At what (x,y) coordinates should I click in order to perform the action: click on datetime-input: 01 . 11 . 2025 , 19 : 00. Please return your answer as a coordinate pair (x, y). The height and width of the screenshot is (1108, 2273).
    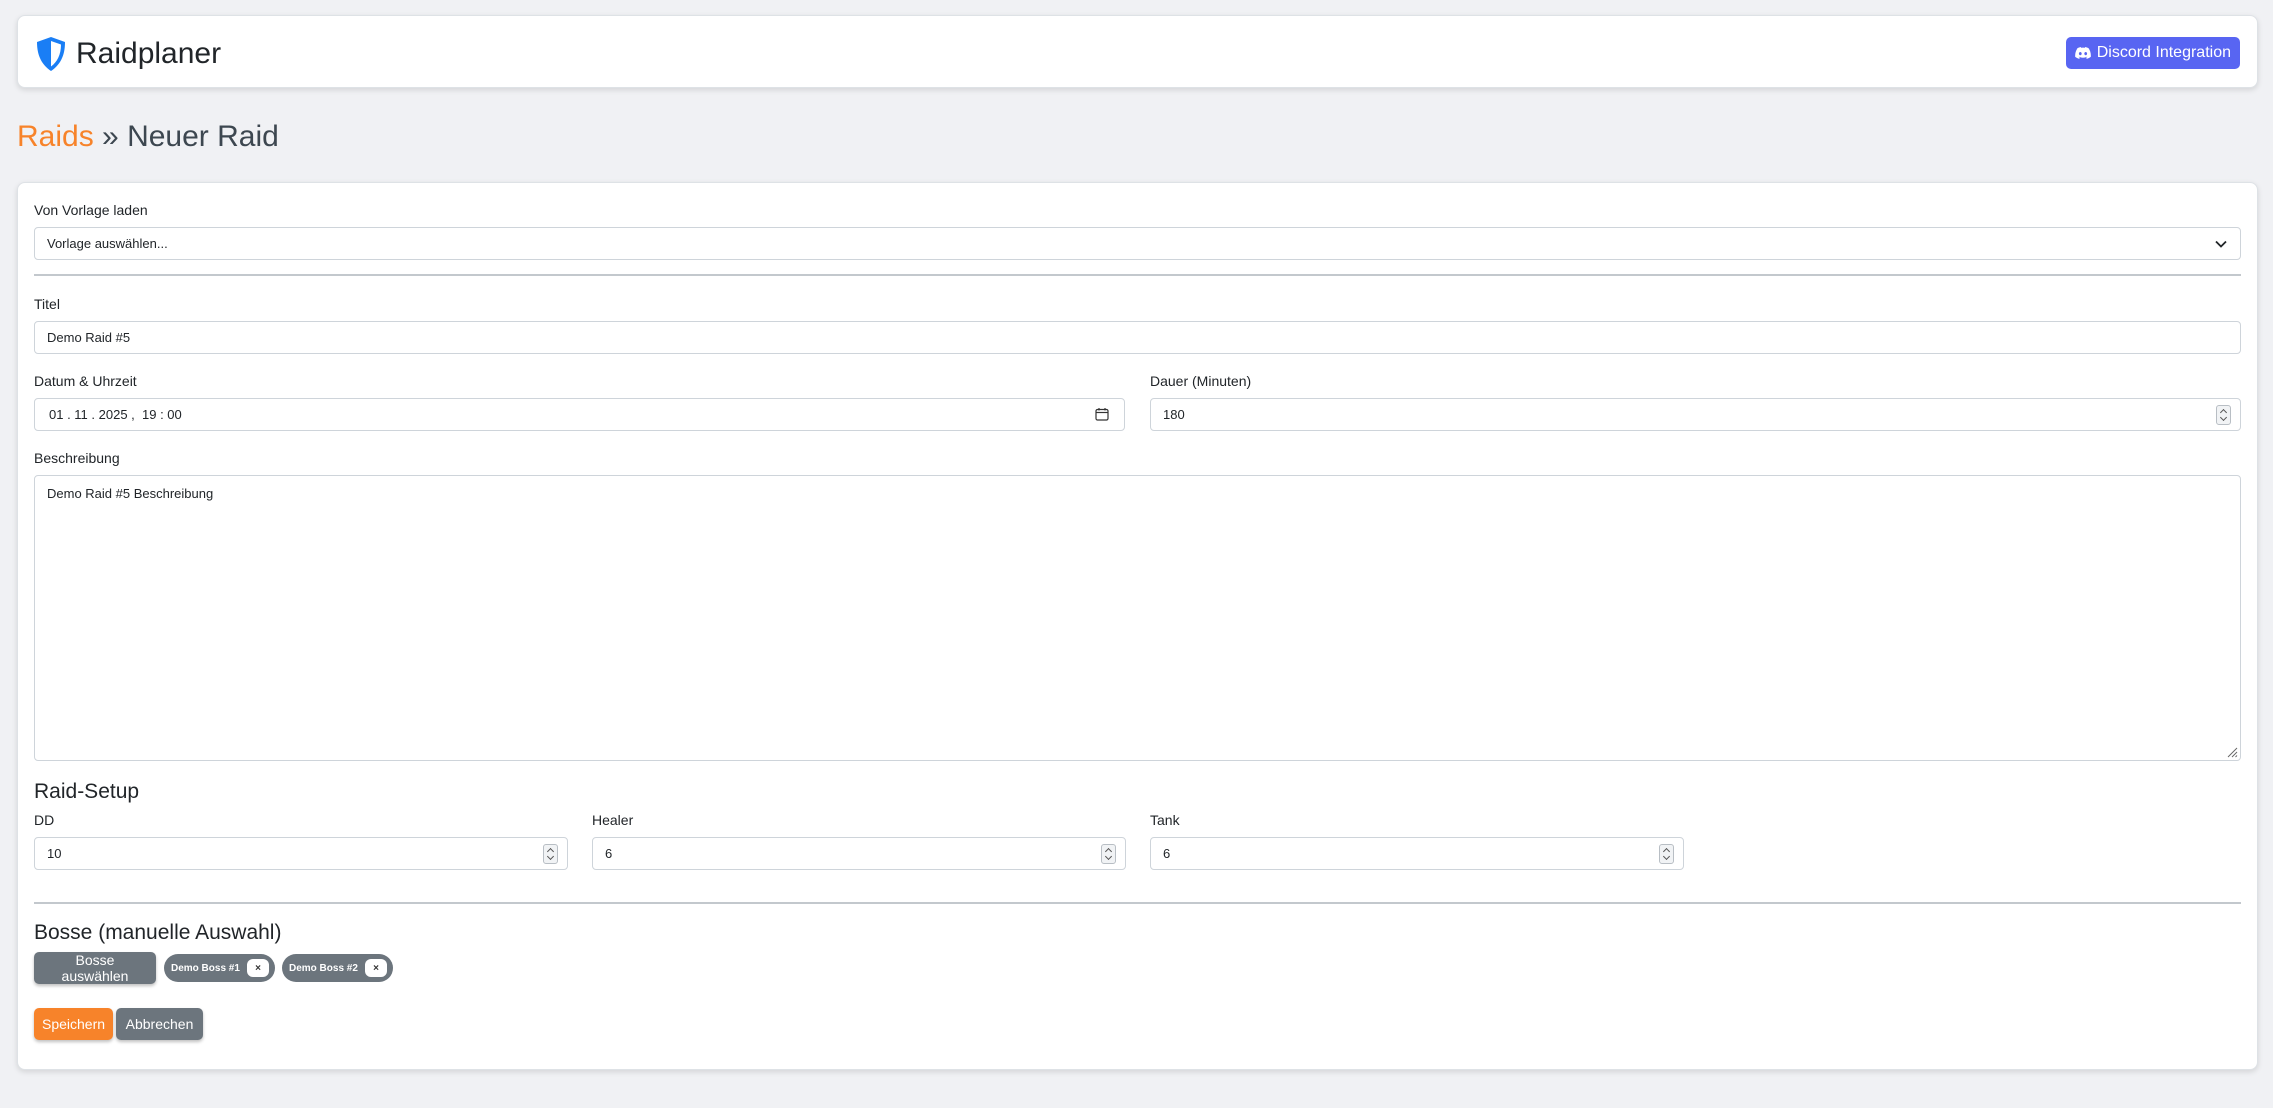
    Looking at the image, I should click on (579, 414).